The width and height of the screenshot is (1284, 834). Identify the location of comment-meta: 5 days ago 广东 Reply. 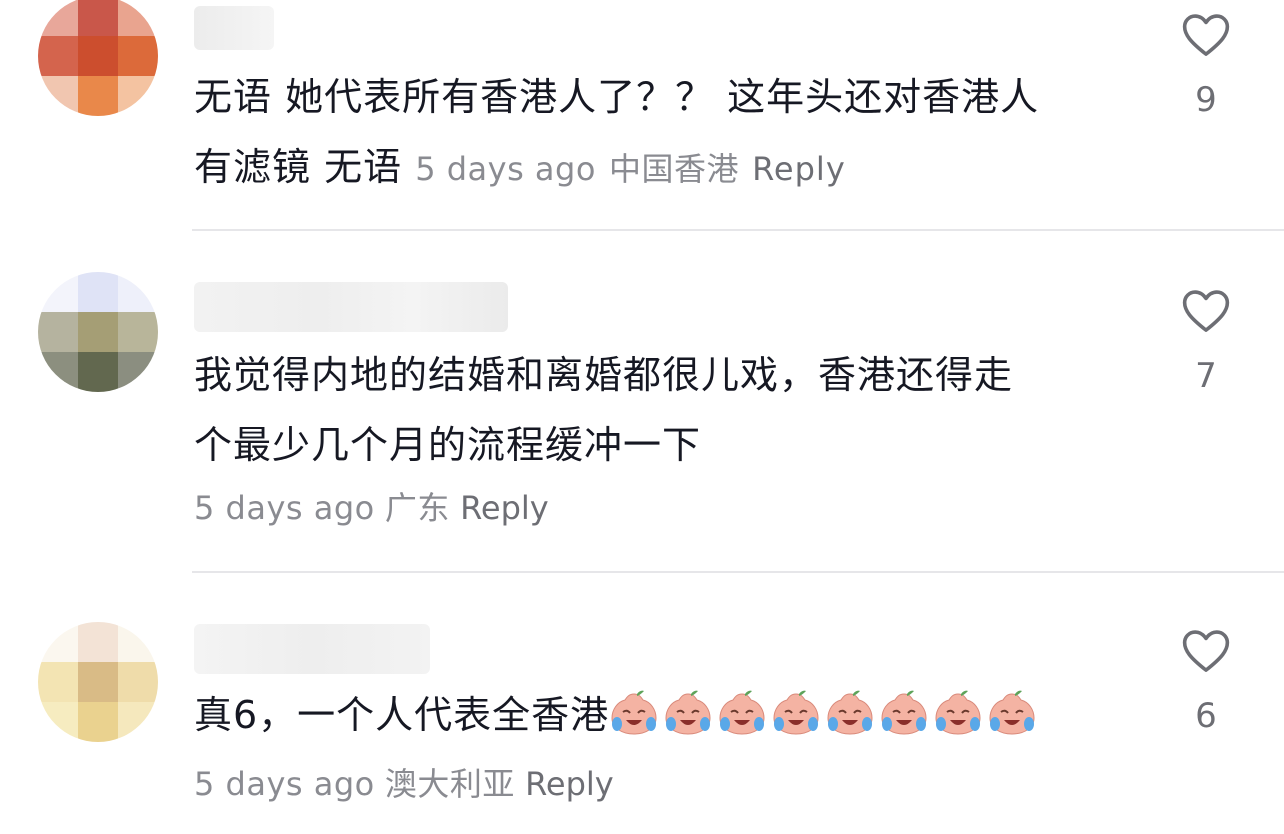
(371, 508).